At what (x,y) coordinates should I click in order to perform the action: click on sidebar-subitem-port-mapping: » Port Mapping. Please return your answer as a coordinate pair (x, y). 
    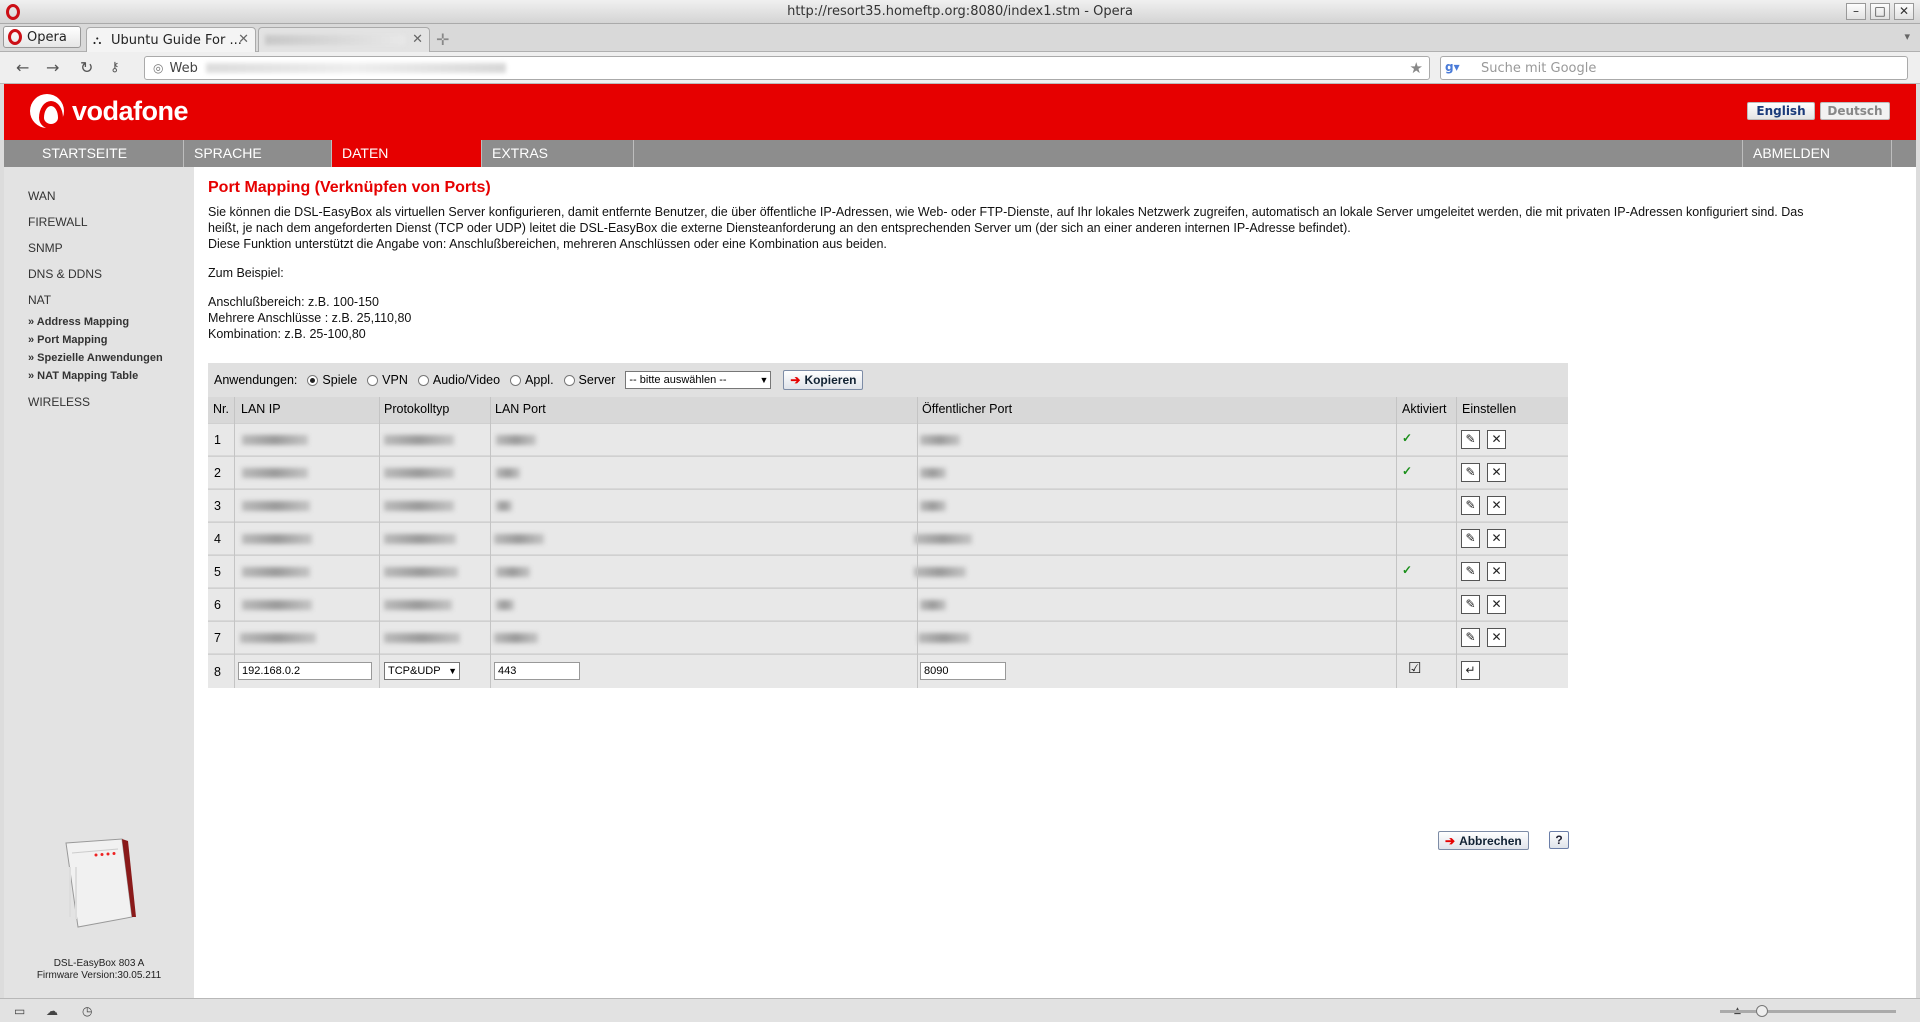
    Looking at the image, I should click on (67, 340).